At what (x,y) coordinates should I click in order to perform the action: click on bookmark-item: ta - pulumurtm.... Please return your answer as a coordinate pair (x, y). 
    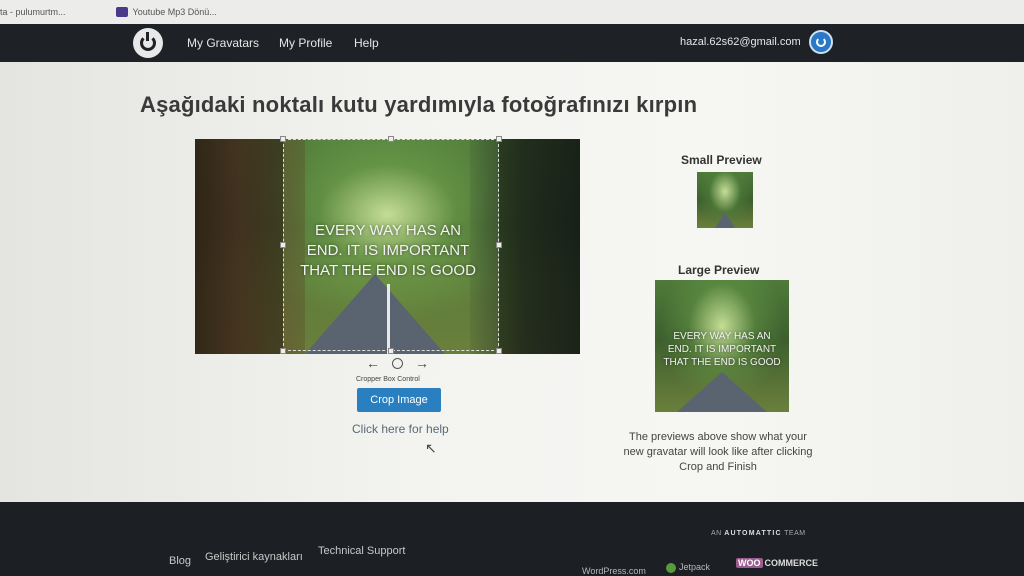
    Looking at the image, I should click on (33, 12).